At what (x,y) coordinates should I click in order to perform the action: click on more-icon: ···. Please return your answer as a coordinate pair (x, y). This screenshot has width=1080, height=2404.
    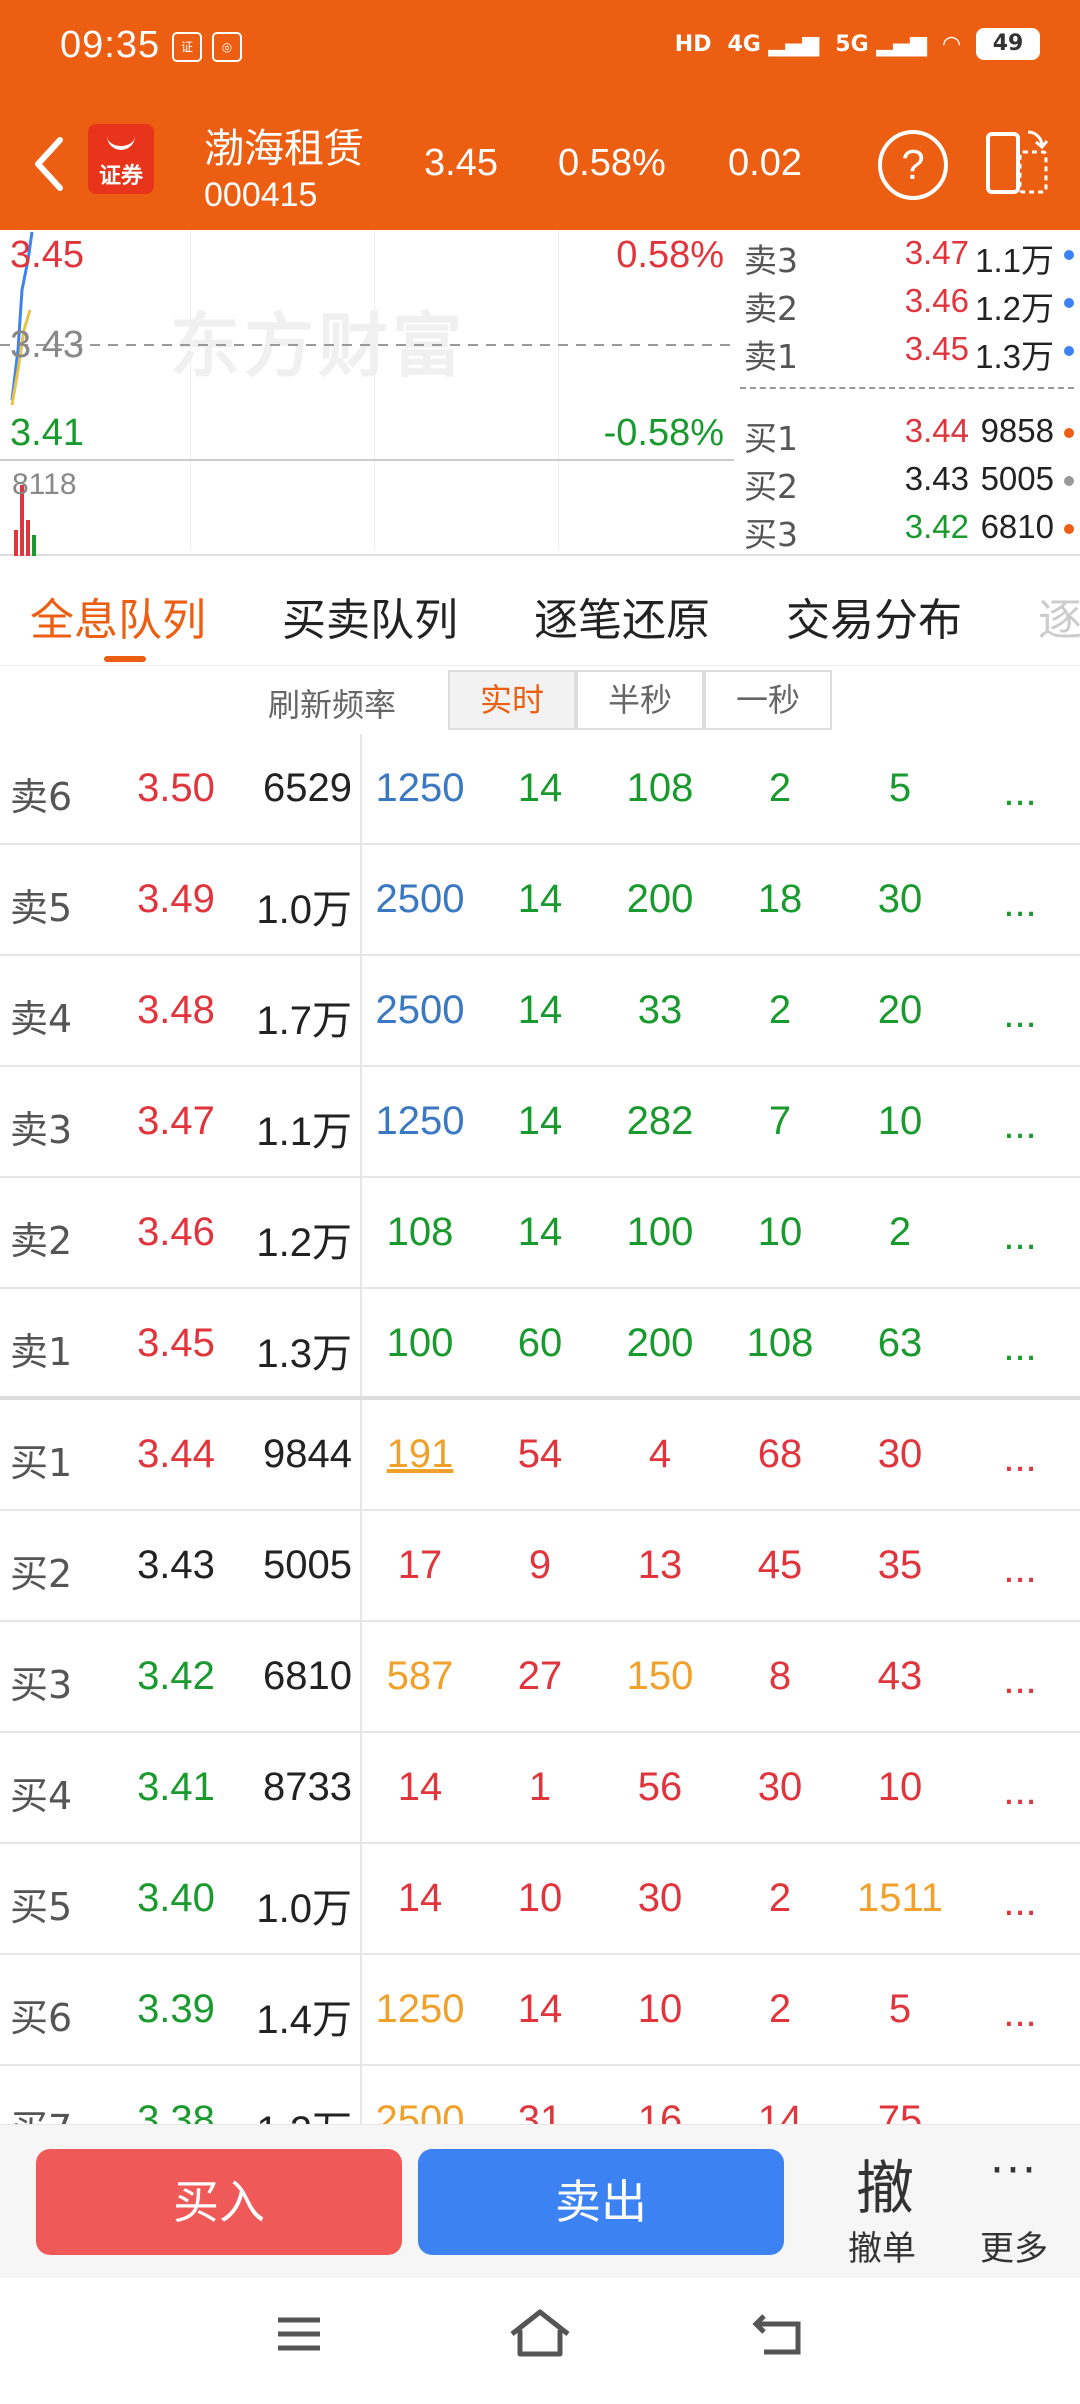
    Looking at the image, I should click on (1014, 2170).